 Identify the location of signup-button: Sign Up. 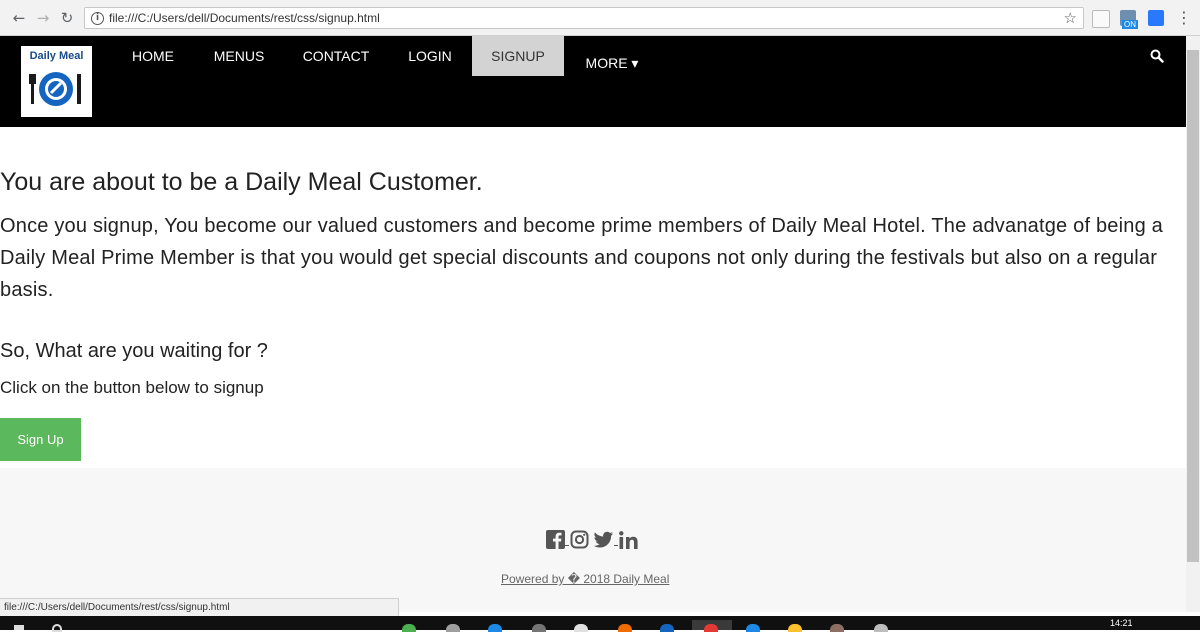
(40, 439).